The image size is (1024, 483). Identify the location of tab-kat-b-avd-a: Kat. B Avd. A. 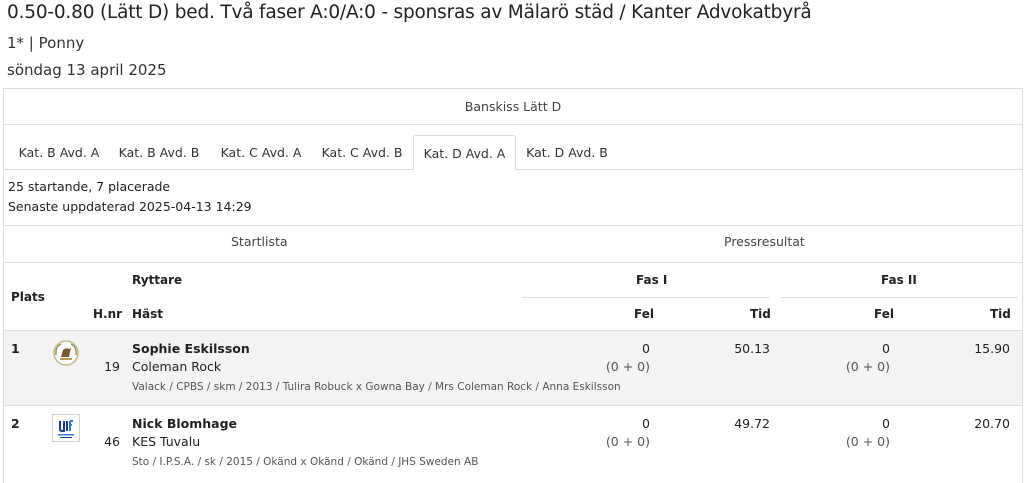
(59, 152).